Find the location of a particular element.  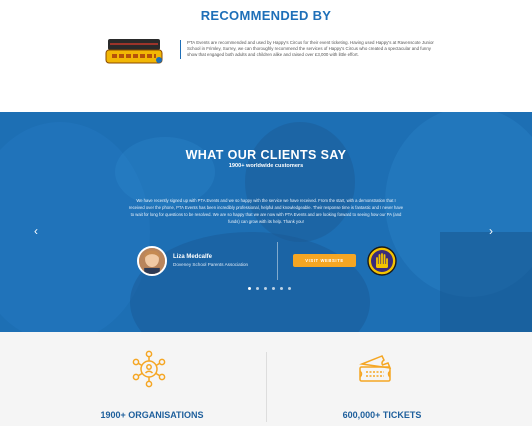

organisations-stat: 1900+ ORGANISATIONS is located at coordinates (152, 415).